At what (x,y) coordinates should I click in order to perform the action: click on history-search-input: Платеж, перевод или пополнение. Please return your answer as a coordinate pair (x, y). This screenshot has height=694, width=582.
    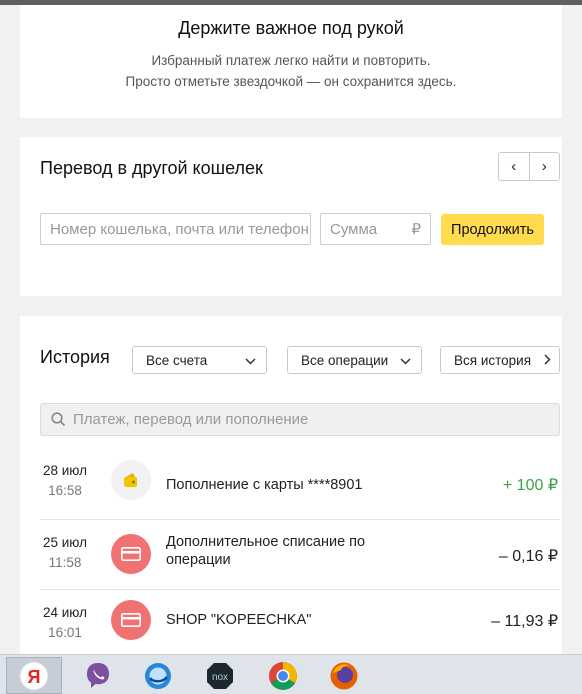
    Looking at the image, I should click on (300, 419).